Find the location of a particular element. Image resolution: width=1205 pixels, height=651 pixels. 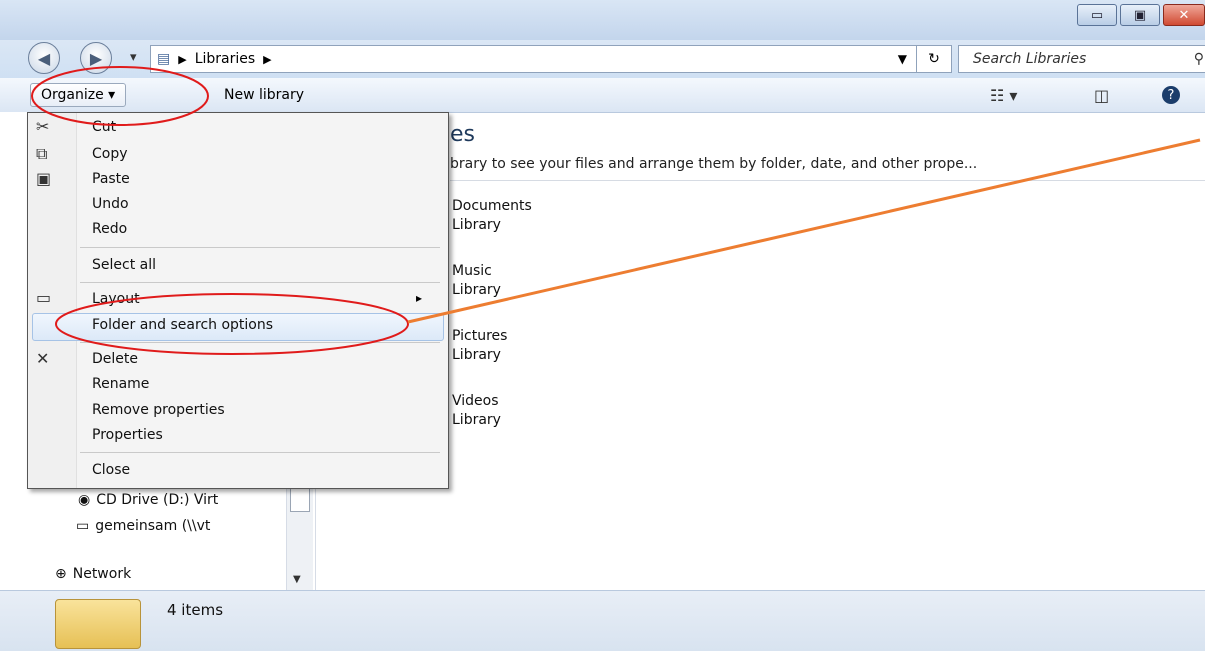

back-button: ◀ is located at coordinates (44, 58).